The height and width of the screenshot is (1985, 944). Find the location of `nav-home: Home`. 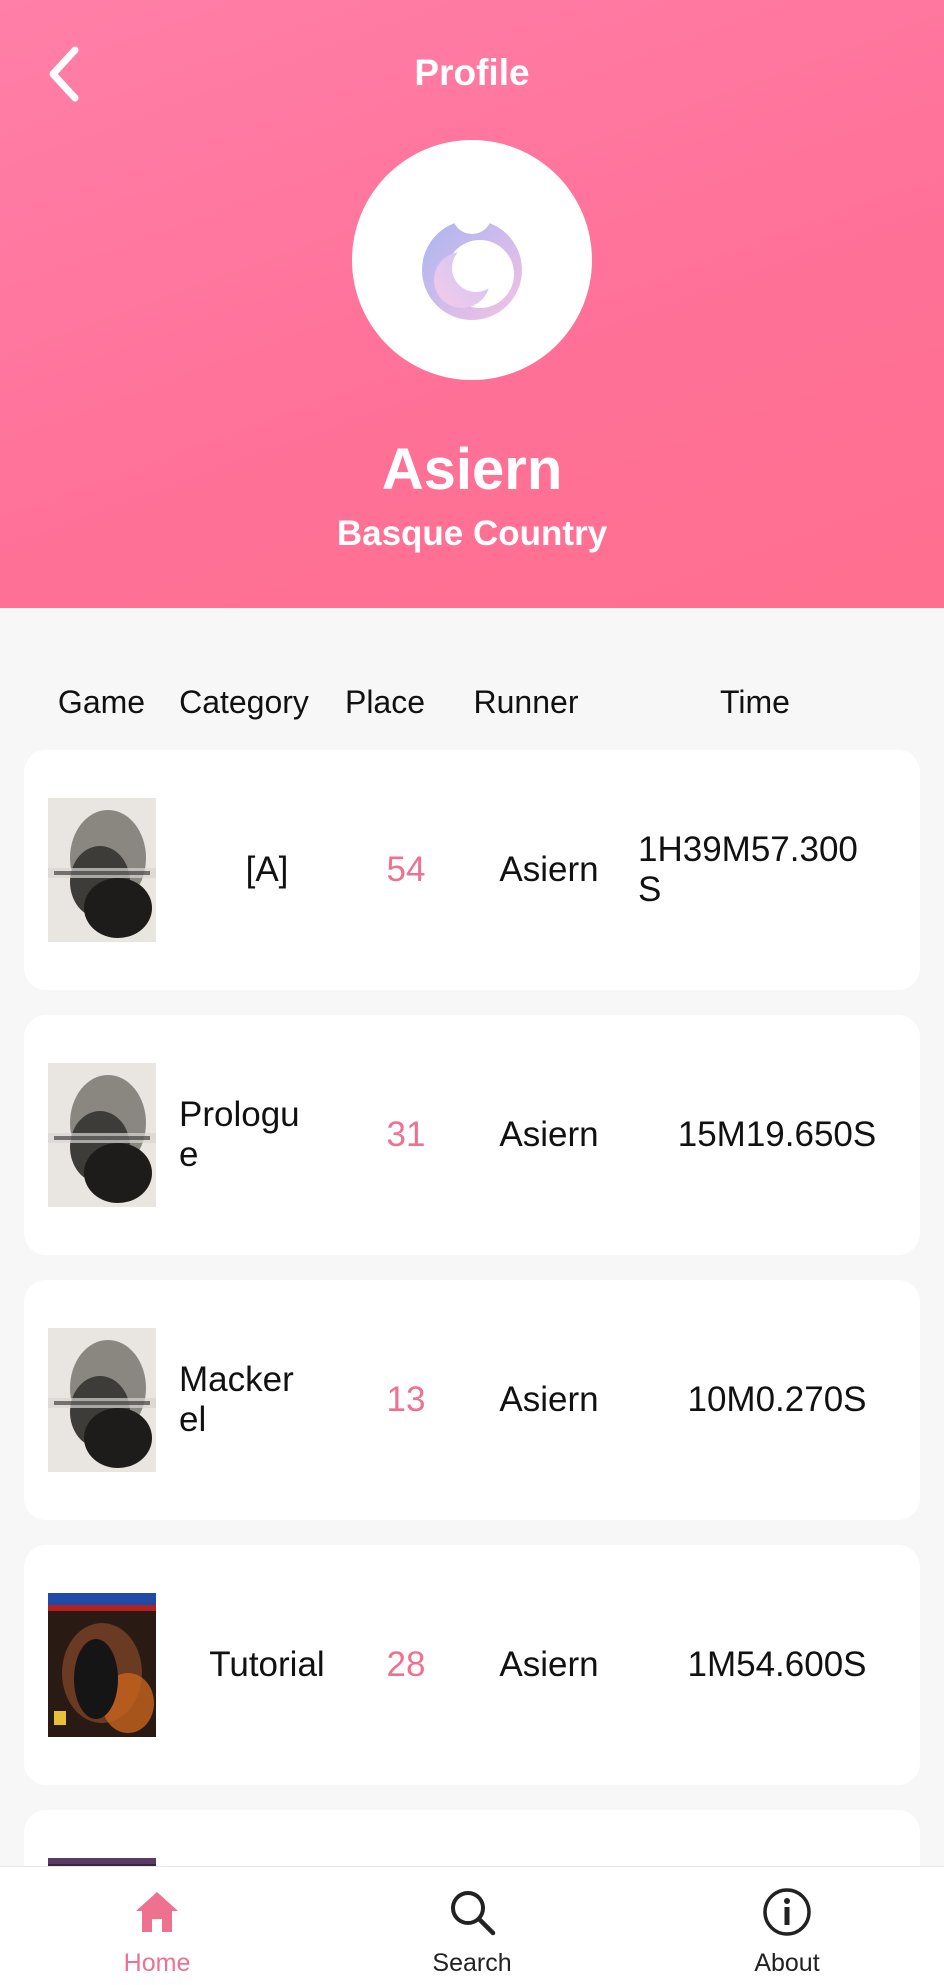

nav-home: Home is located at coordinates (157, 1926).